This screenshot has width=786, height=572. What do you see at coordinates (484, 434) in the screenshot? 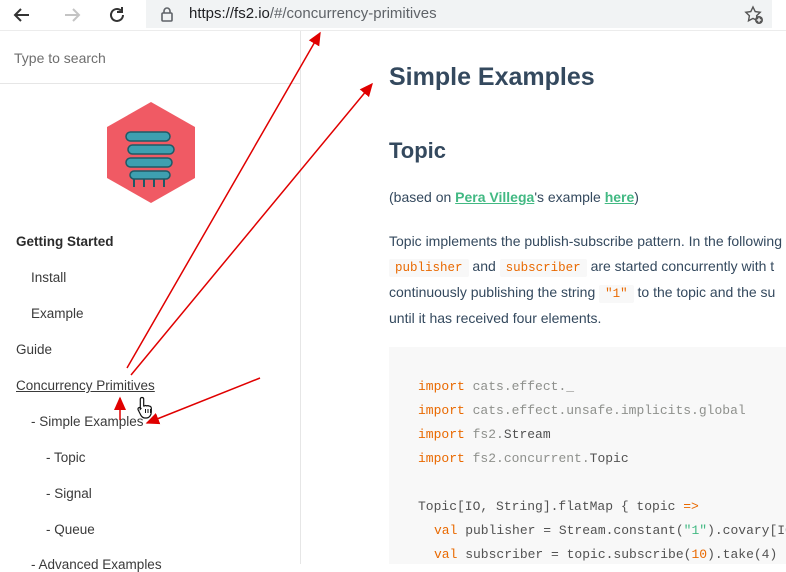
I see `code-line: import fs2.Stream` at bounding box center [484, 434].